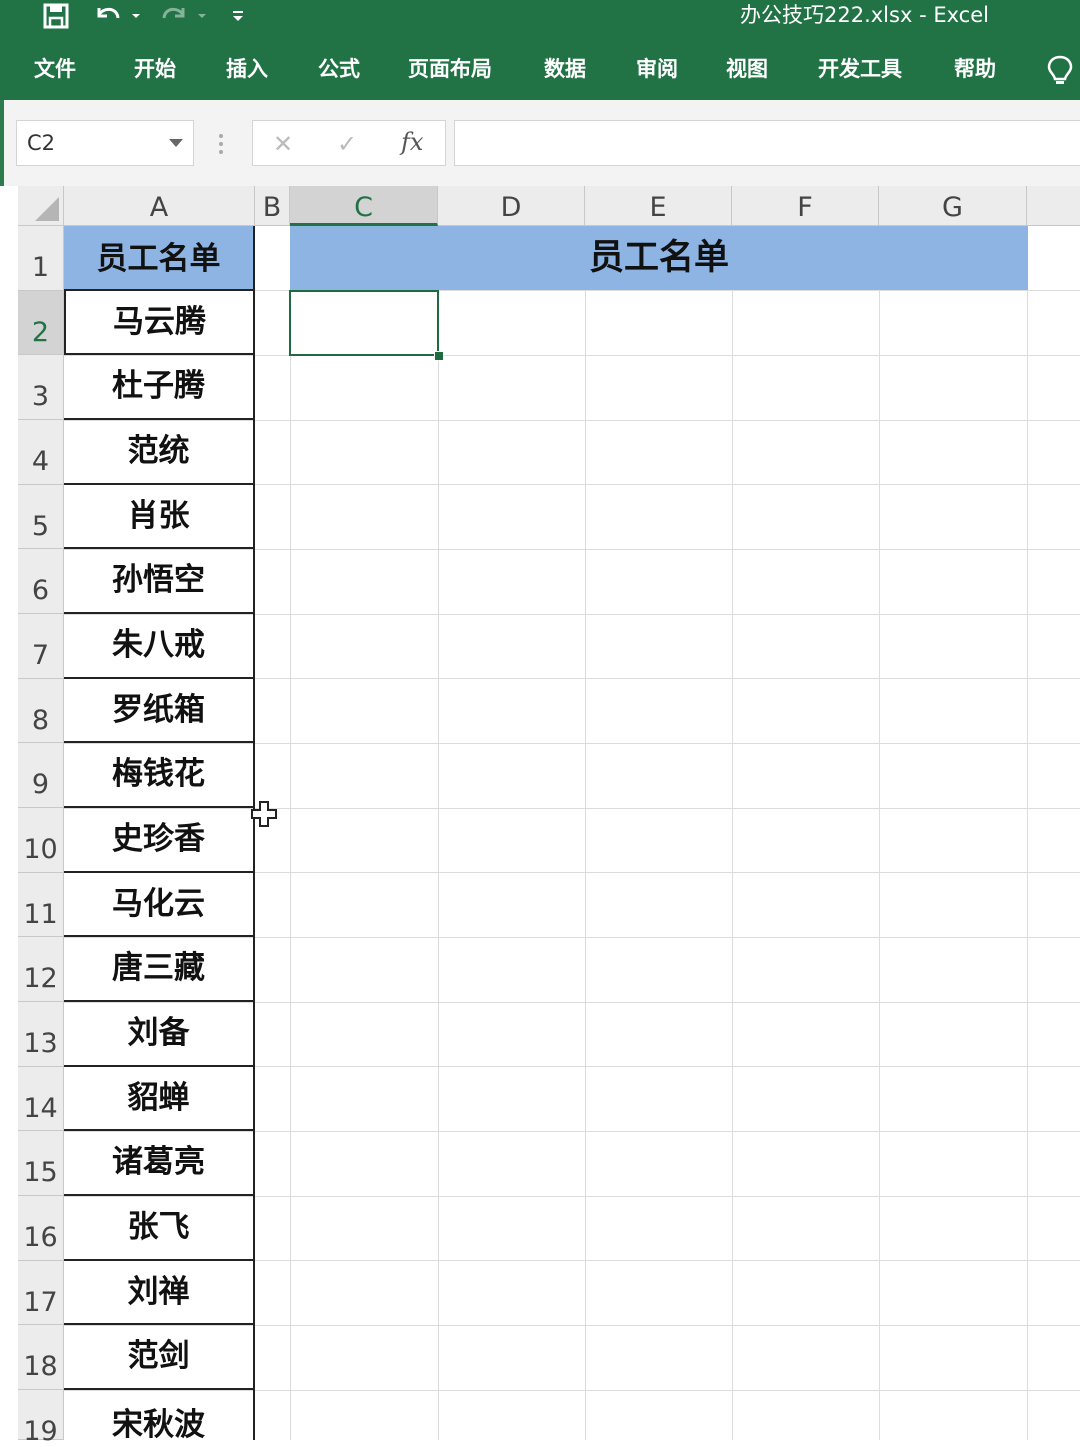 Image resolution: width=1080 pixels, height=1447 pixels. What do you see at coordinates (159, 840) in the screenshot?
I see `cell-a10: 史珍香` at bounding box center [159, 840].